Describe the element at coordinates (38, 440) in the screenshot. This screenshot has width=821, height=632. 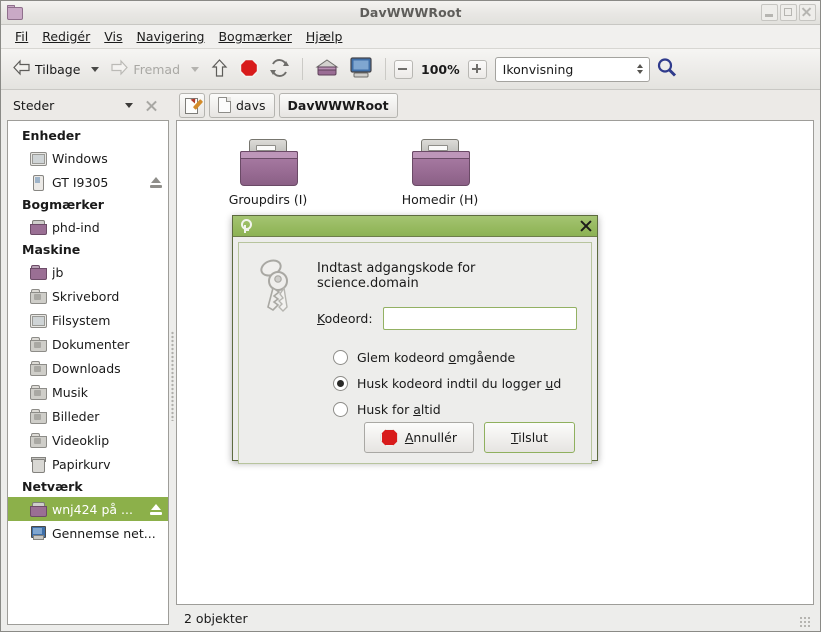
I see `videos-folder-icon` at that location.